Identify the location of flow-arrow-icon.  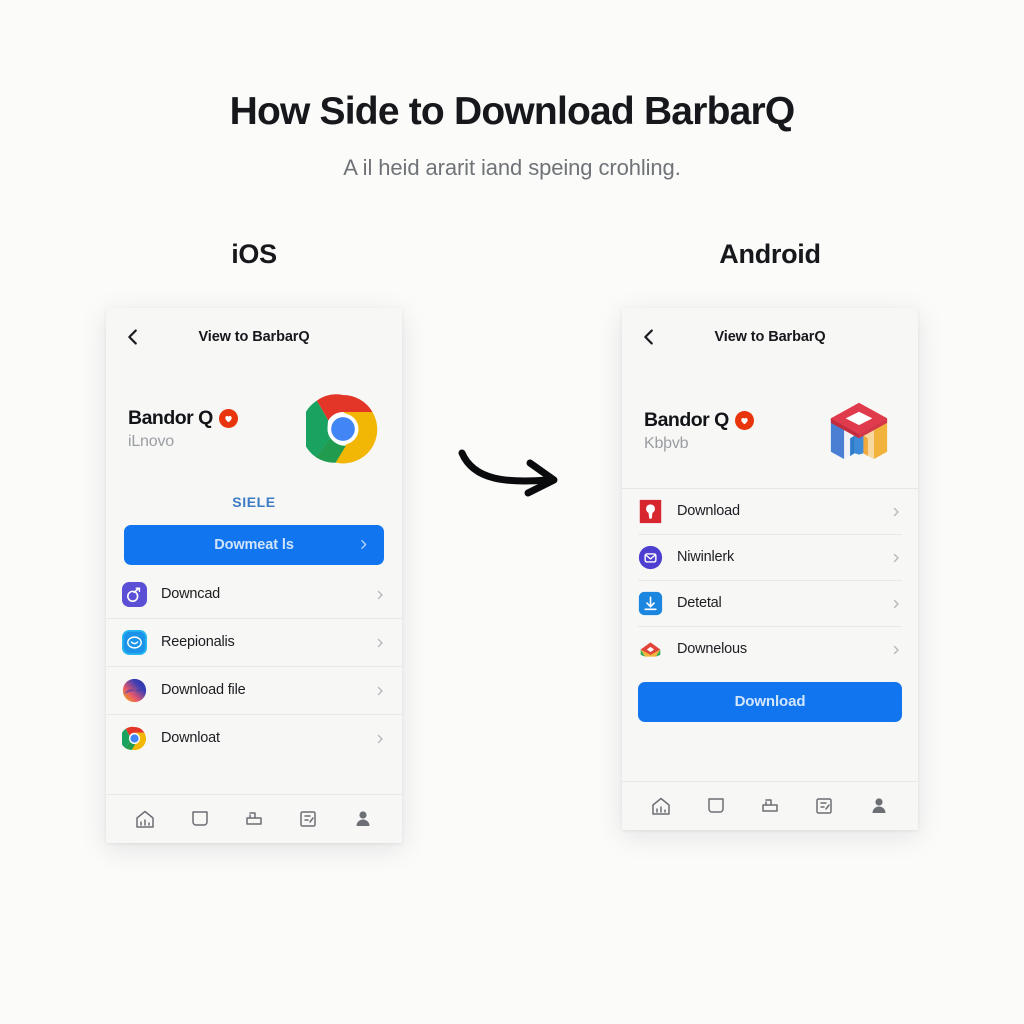
(512, 468).